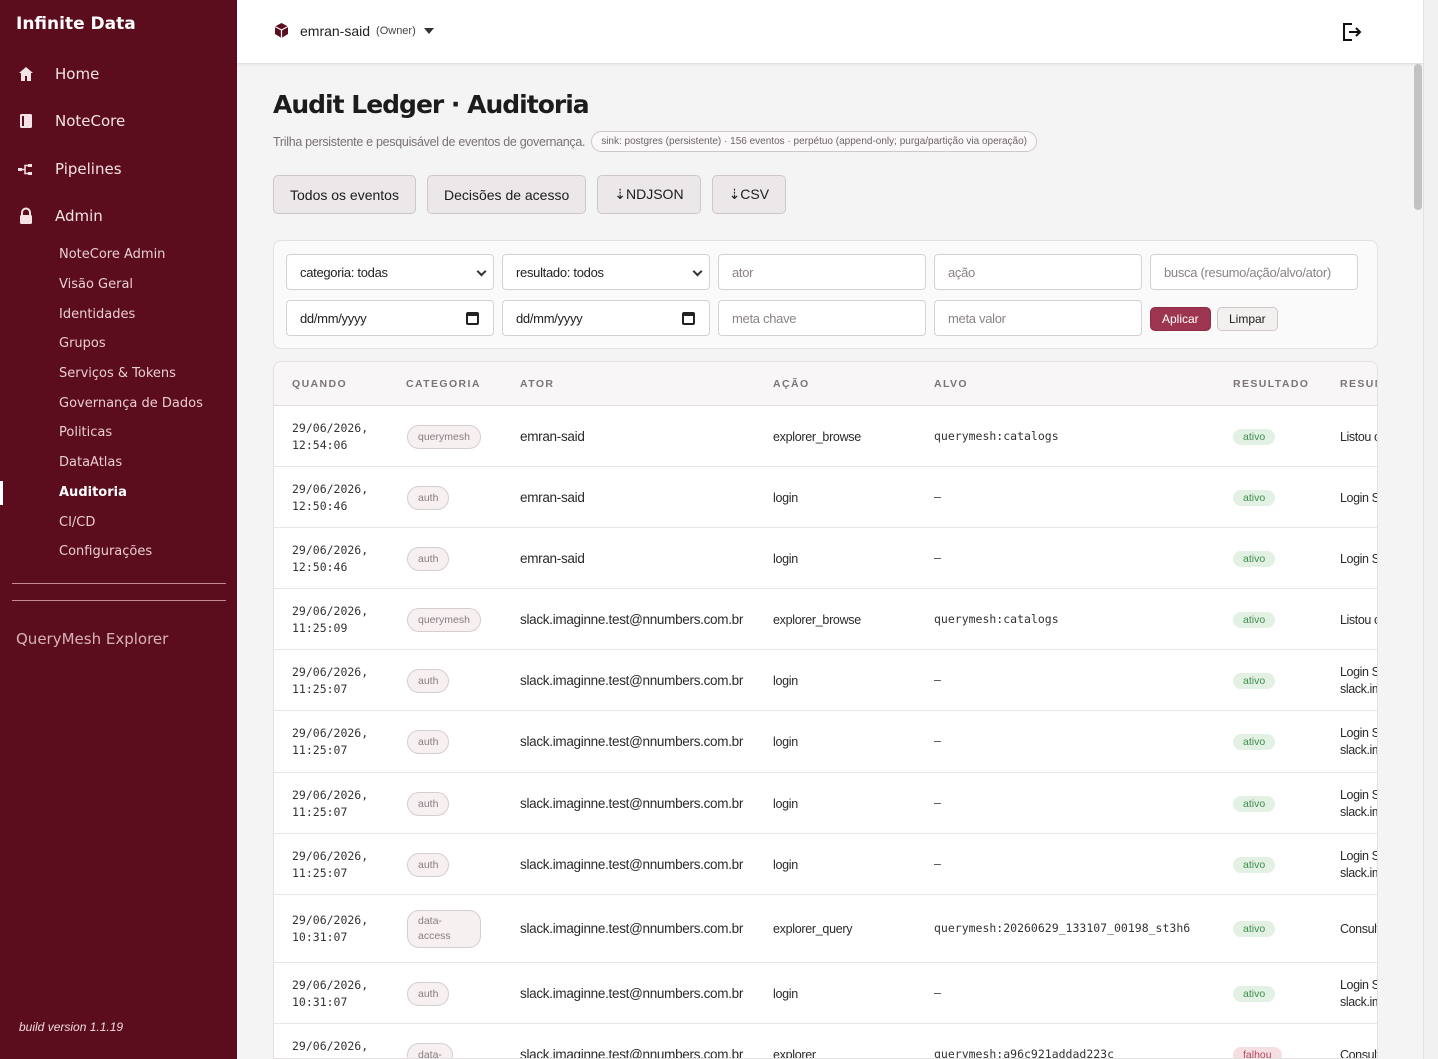 Image resolution: width=1438 pixels, height=1059 pixels. I want to click on sidebar-item-governanca: Governança de Dados, so click(118, 403).